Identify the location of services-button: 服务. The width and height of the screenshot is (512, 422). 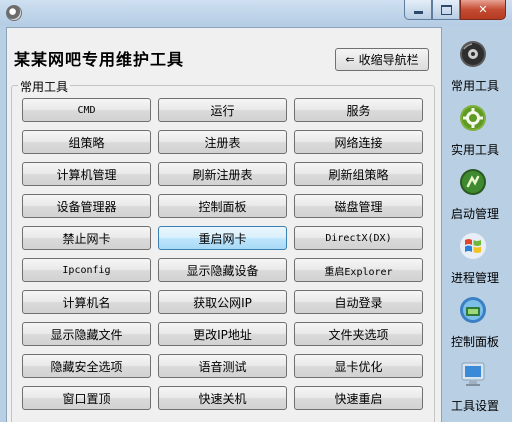
(358, 110).